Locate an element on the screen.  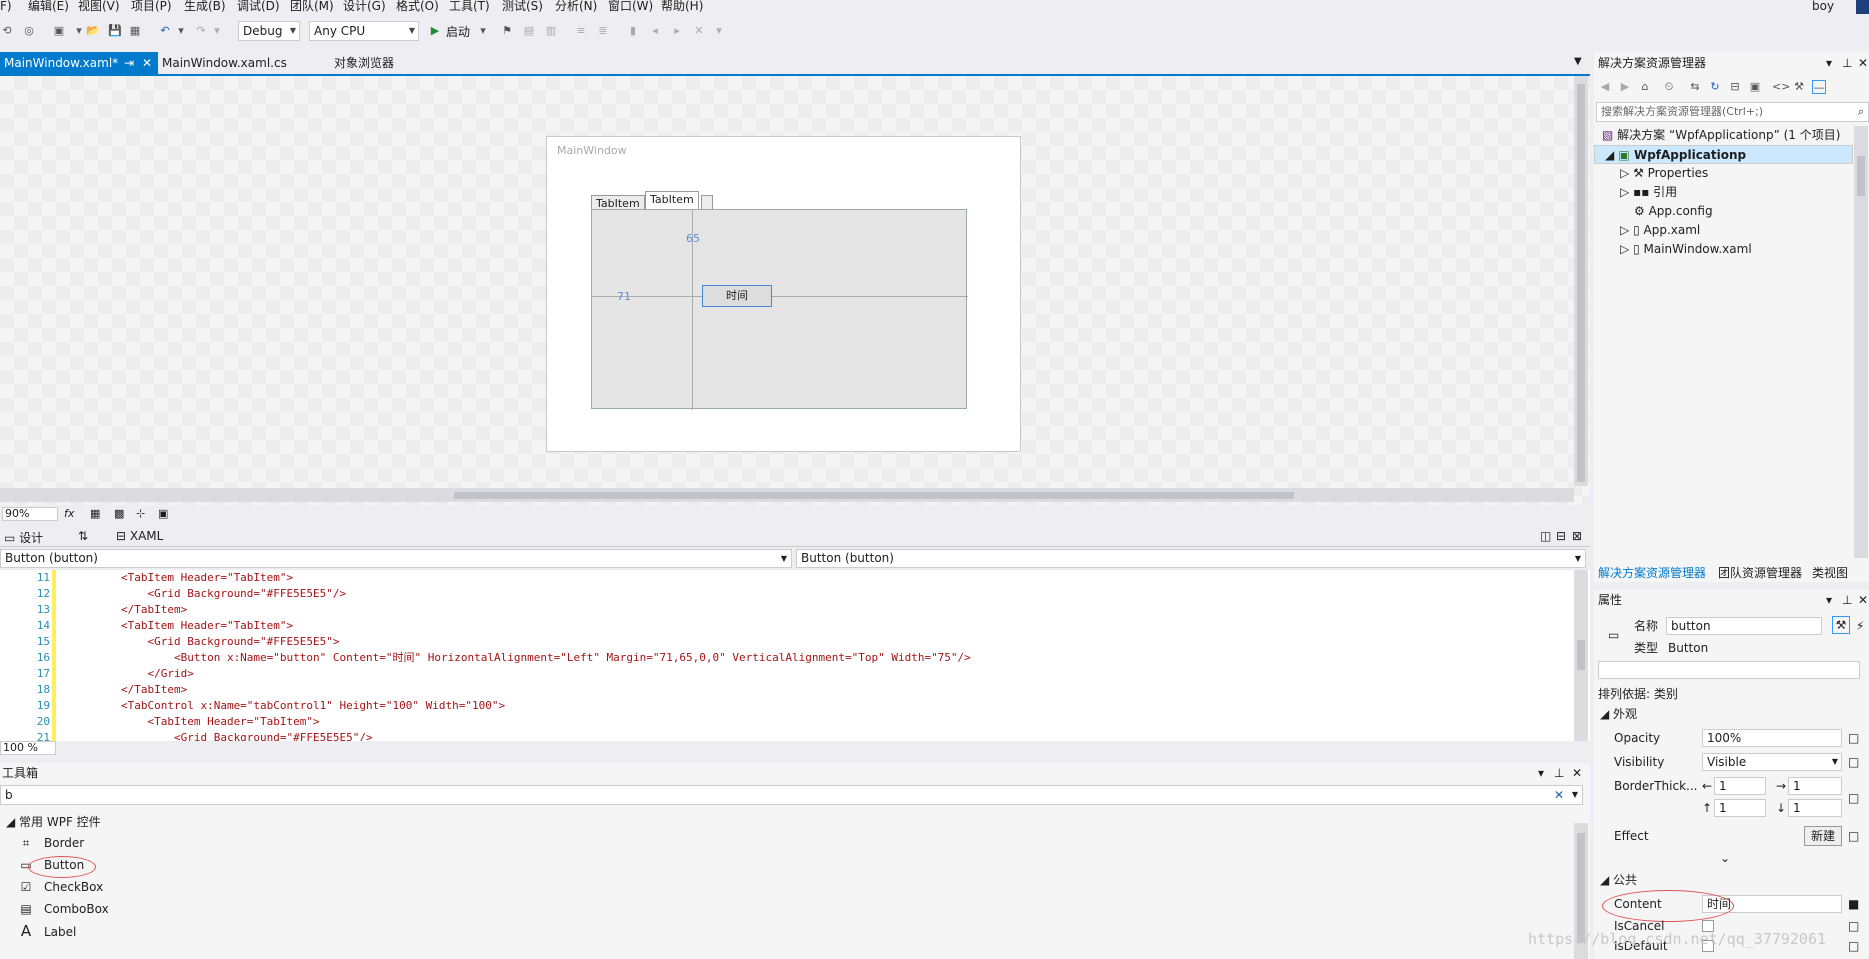
tree-mainwindow-xaml: ▷ ▯ MainWindow.xaml is located at coordinates (1686, 249).